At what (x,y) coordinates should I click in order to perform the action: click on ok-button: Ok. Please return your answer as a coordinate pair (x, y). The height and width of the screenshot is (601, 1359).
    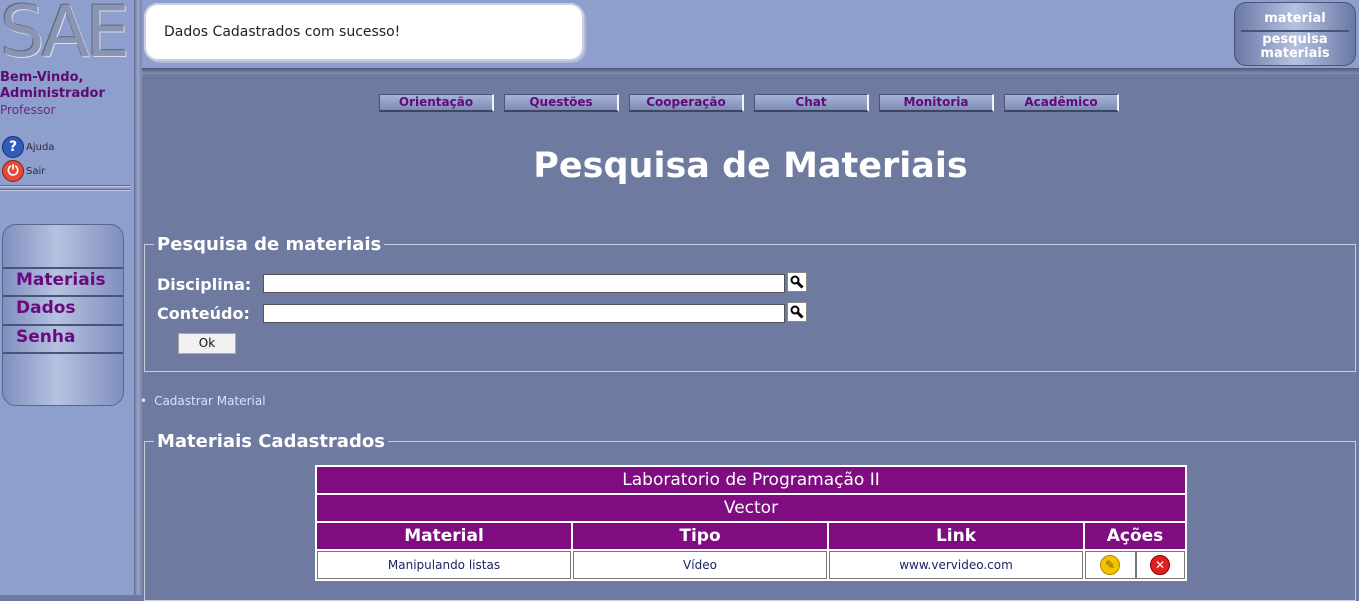
    Looking at the image, I should click on (207, 343).